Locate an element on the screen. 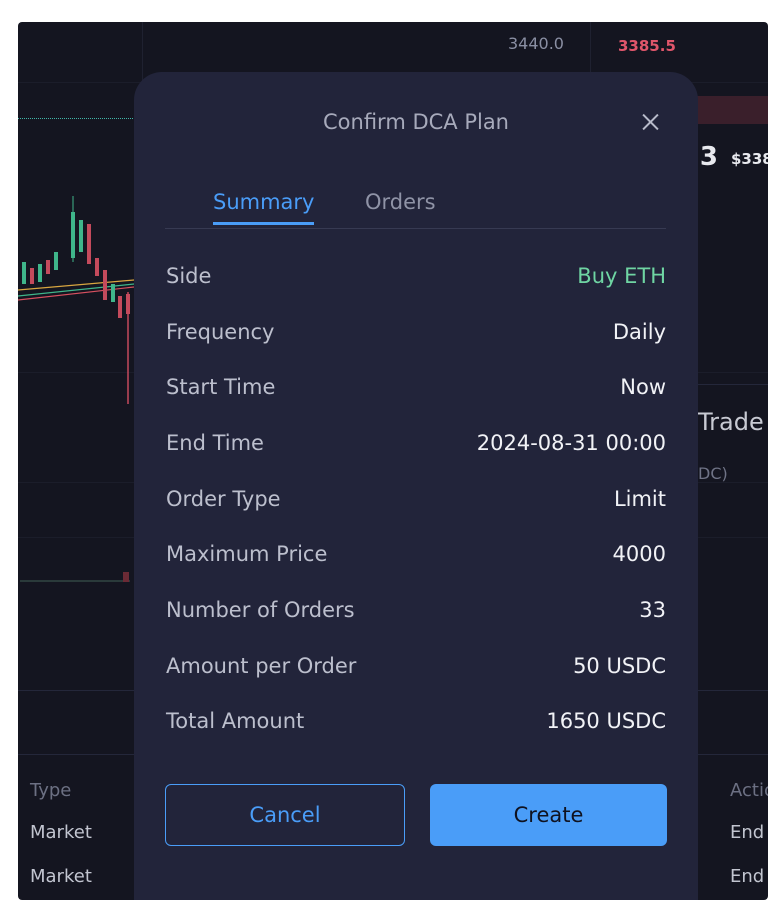 This screenshot has height=916, width=780. table-header-type: Type is located at coordinates (51, 790).